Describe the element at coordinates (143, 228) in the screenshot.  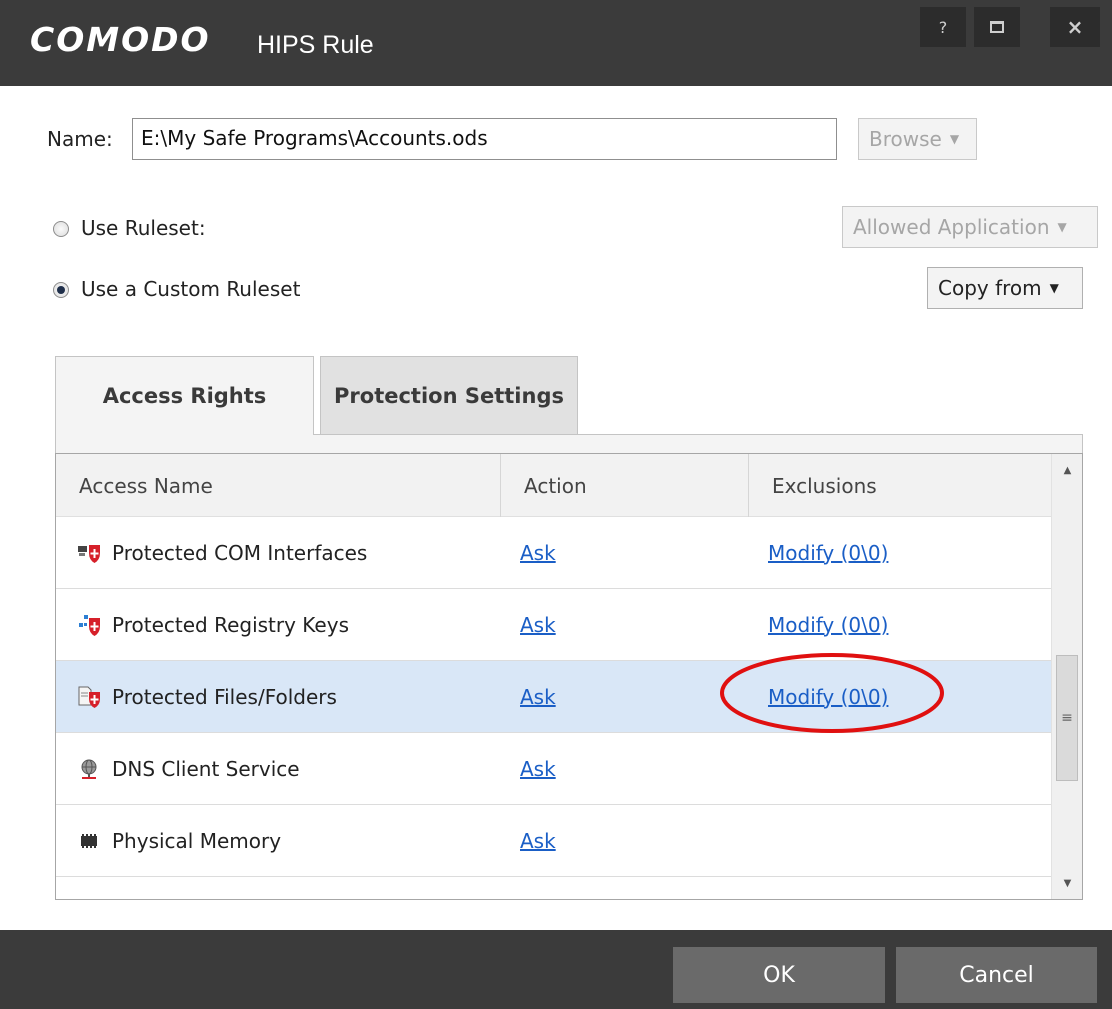
I see `use-ruleset-label: Use Ruleset:` at that location.